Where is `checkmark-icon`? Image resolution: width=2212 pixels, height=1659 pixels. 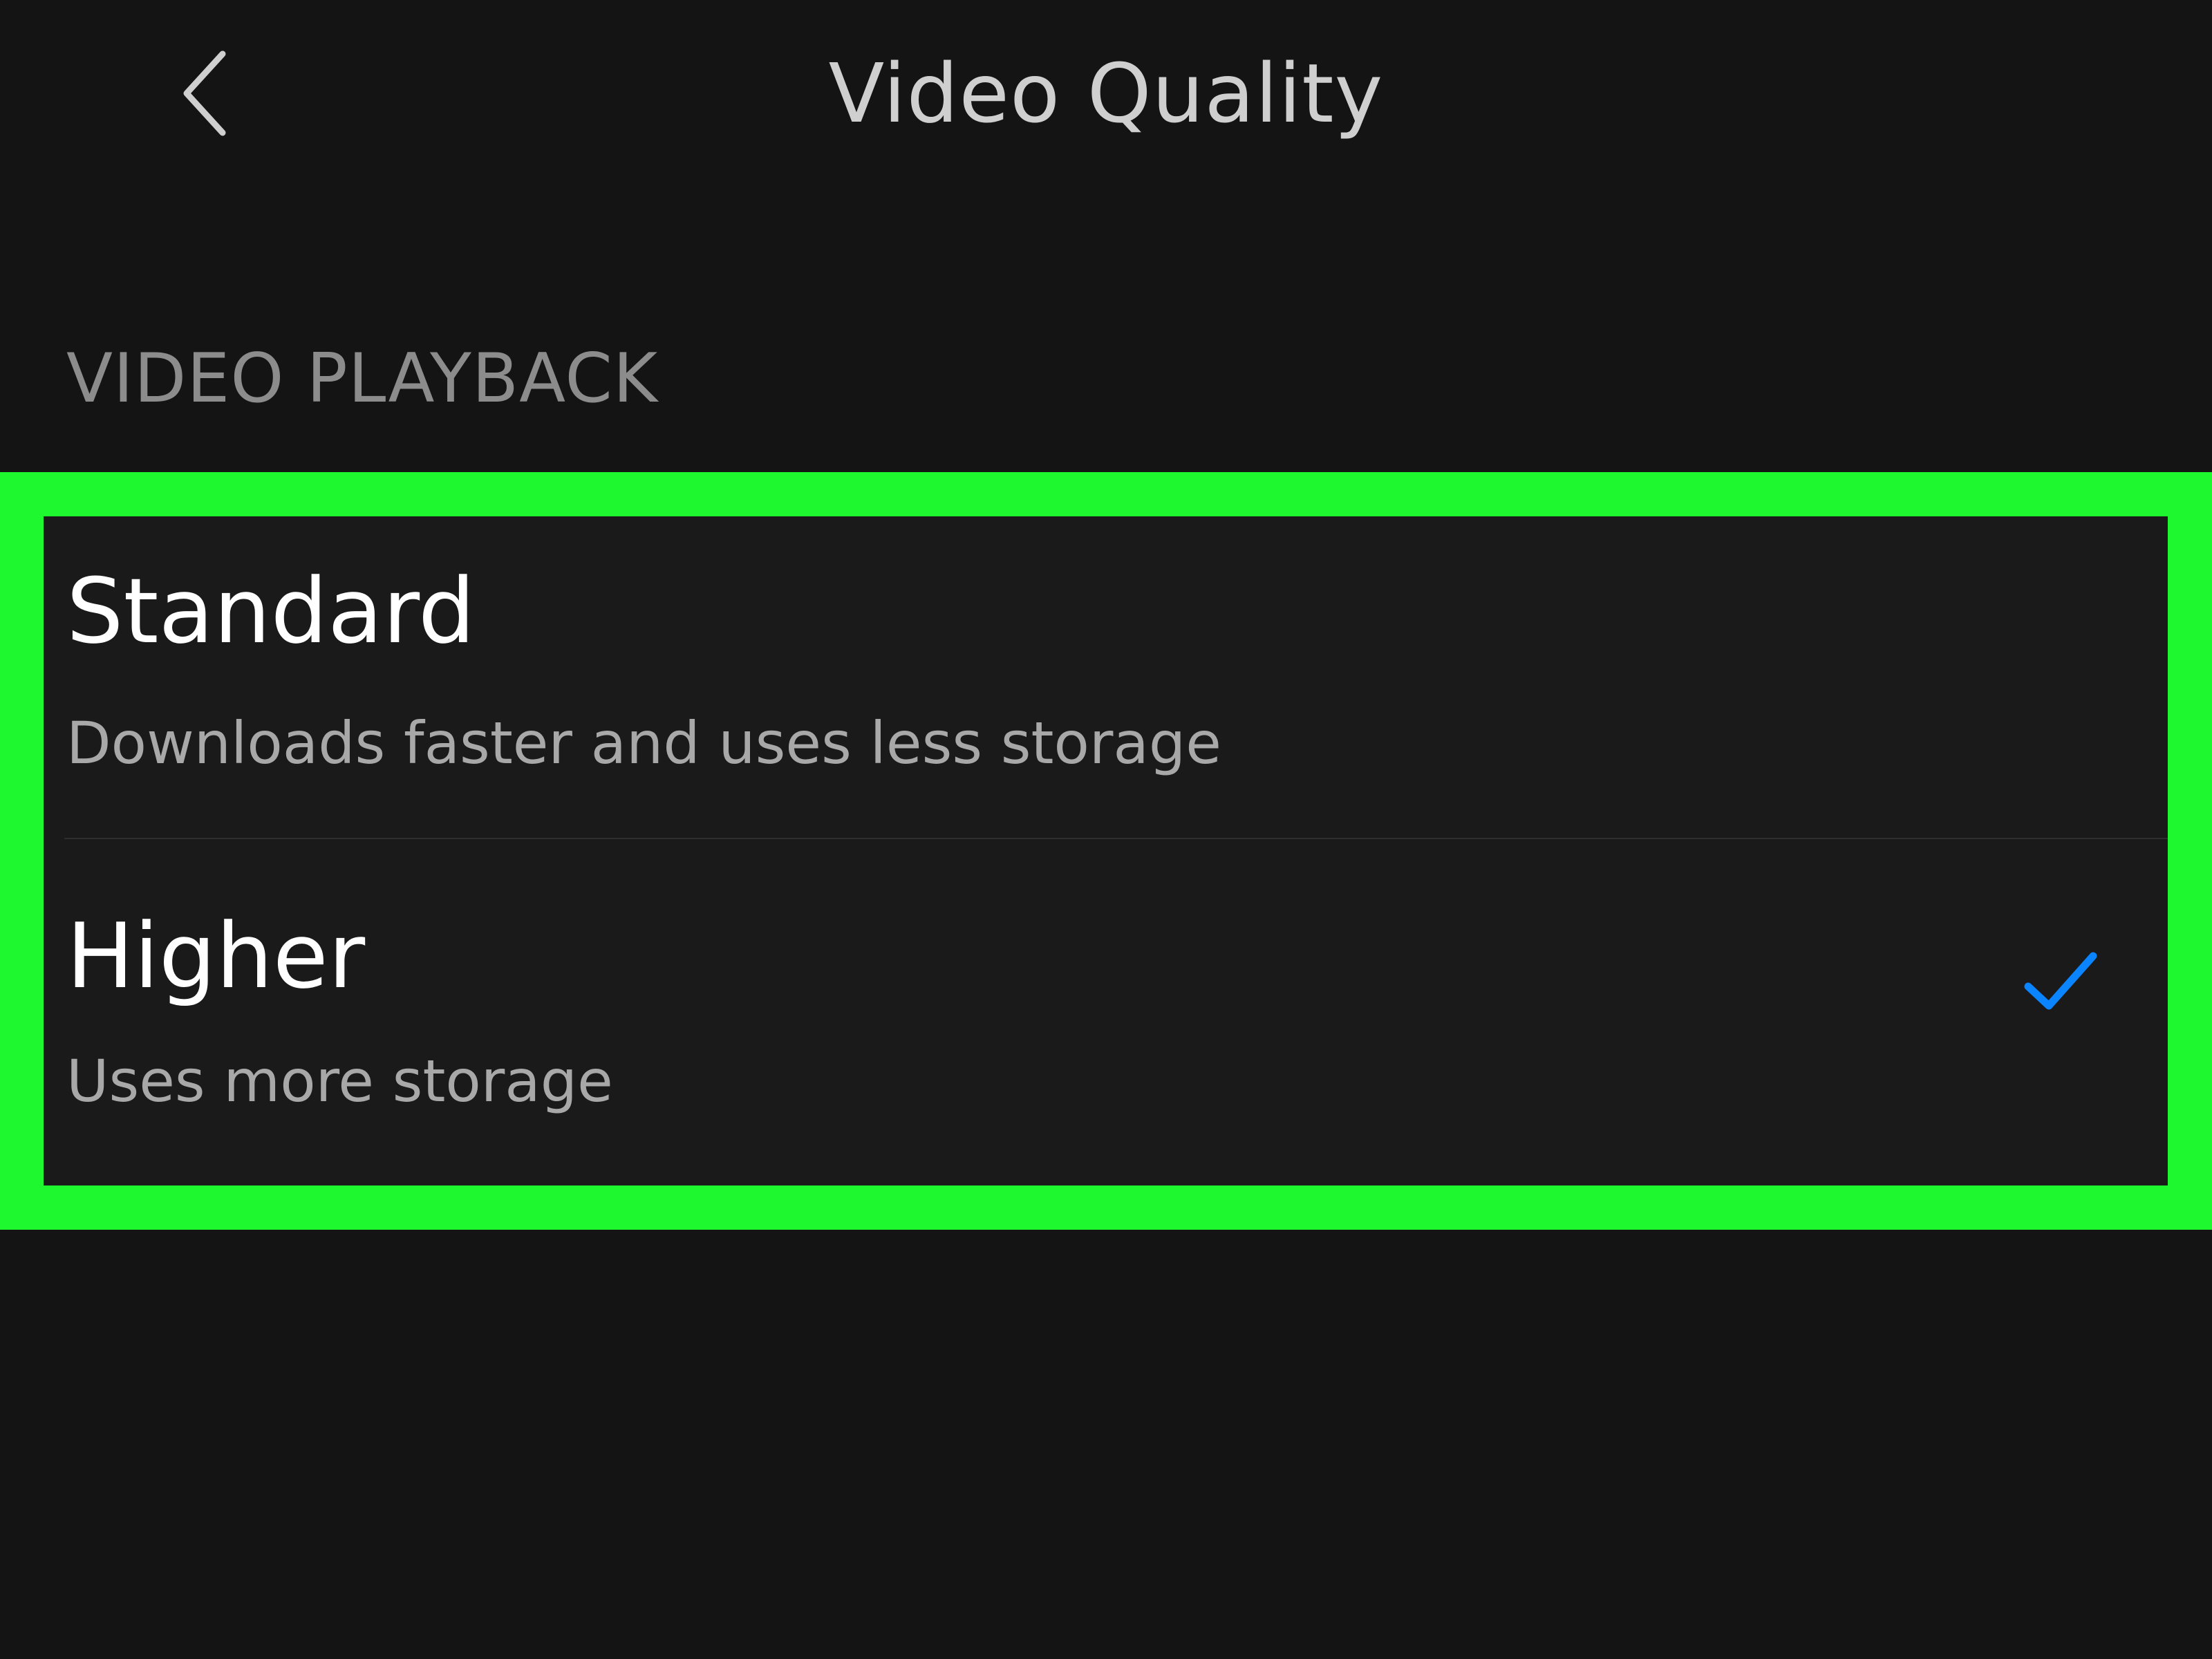 checkmark-icon is located at coordinates (2060, 981).